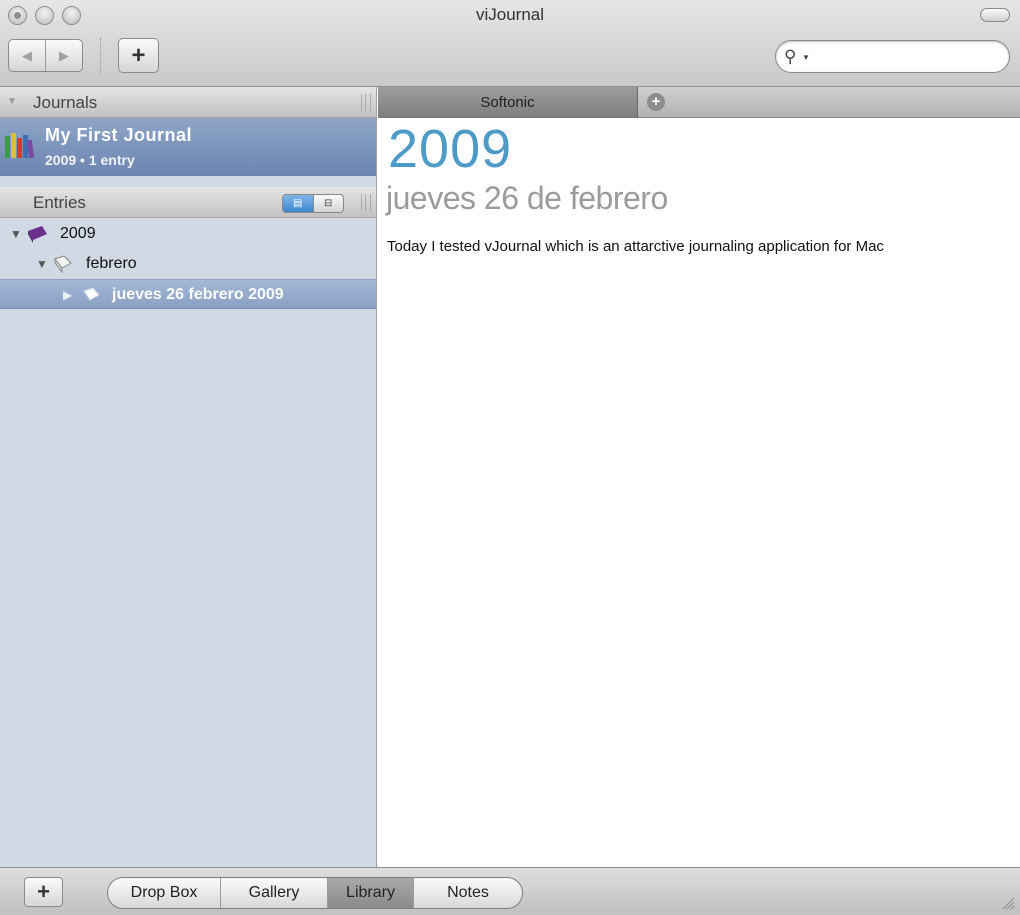 The image size is (1020, 915). Describe the element at coordinates (91, 294) in the screenshot. I see `page-icon` at that location.